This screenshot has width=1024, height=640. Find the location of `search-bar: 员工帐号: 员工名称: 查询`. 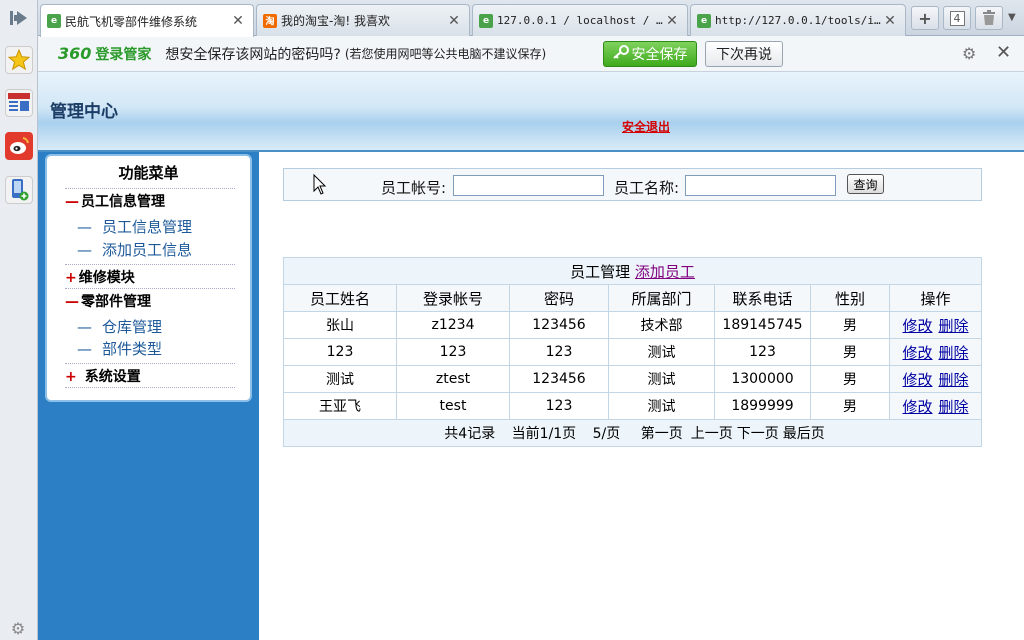

search-bar: 员工帐号: 员工名称: 查询 is located at coordinates (632, 184).